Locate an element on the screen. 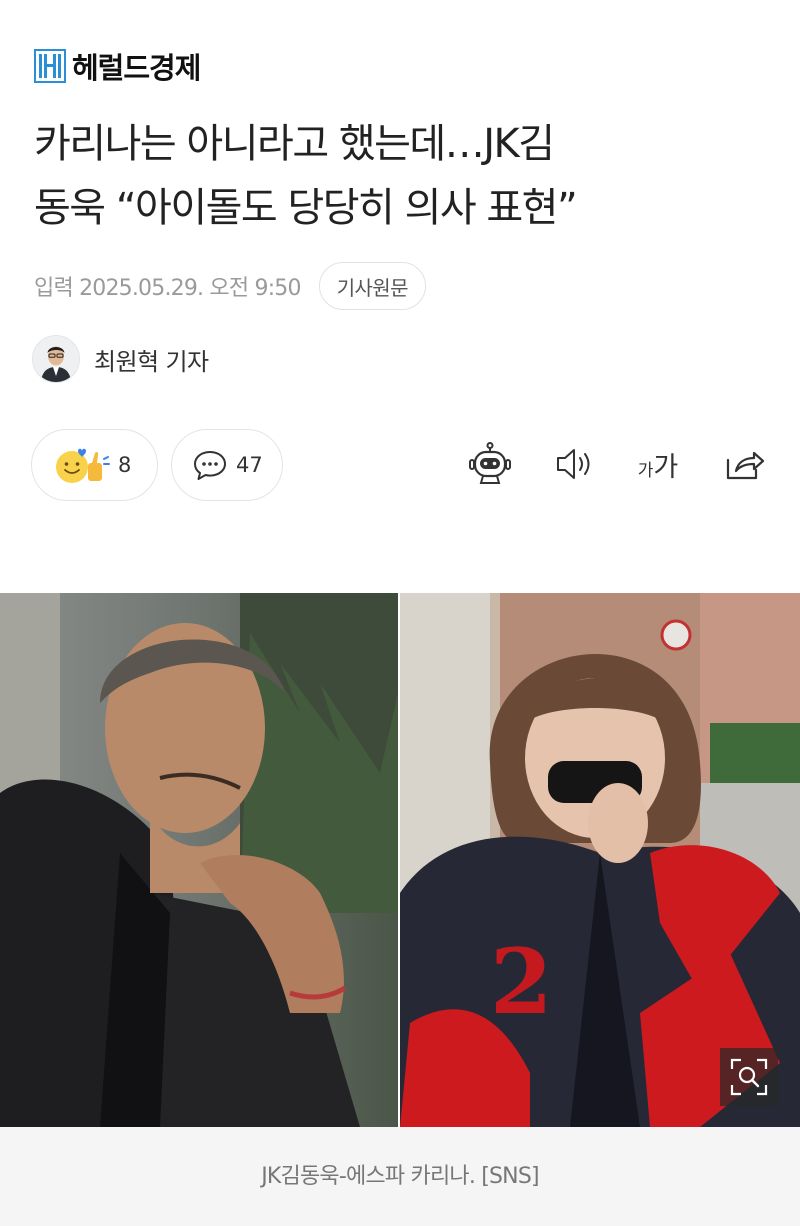 Image resolution: width=800 pixels, height=1226 pixels. svg-text: 2 is located at coordinates (521, 982).